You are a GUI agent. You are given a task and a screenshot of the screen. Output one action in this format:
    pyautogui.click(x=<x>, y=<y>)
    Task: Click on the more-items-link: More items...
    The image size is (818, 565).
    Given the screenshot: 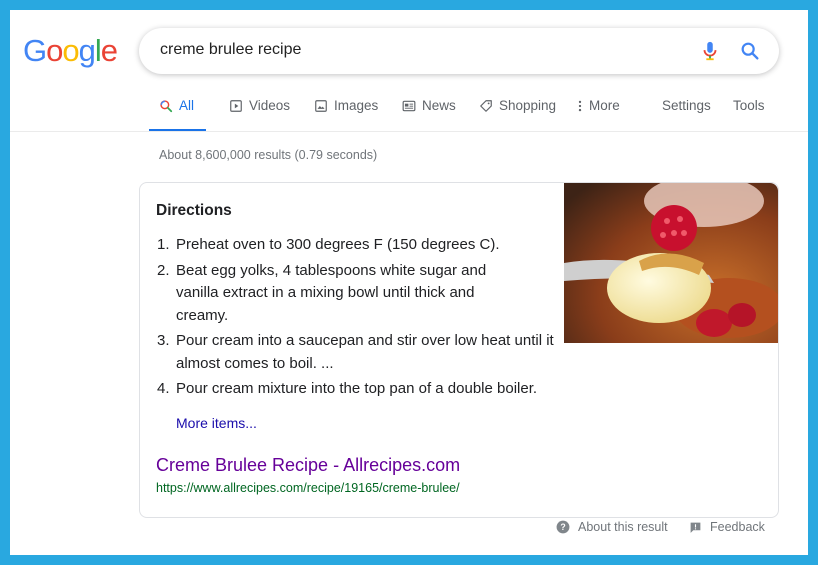 What is the action you would take?
    pyautogui.click(x=216, y=423)
    